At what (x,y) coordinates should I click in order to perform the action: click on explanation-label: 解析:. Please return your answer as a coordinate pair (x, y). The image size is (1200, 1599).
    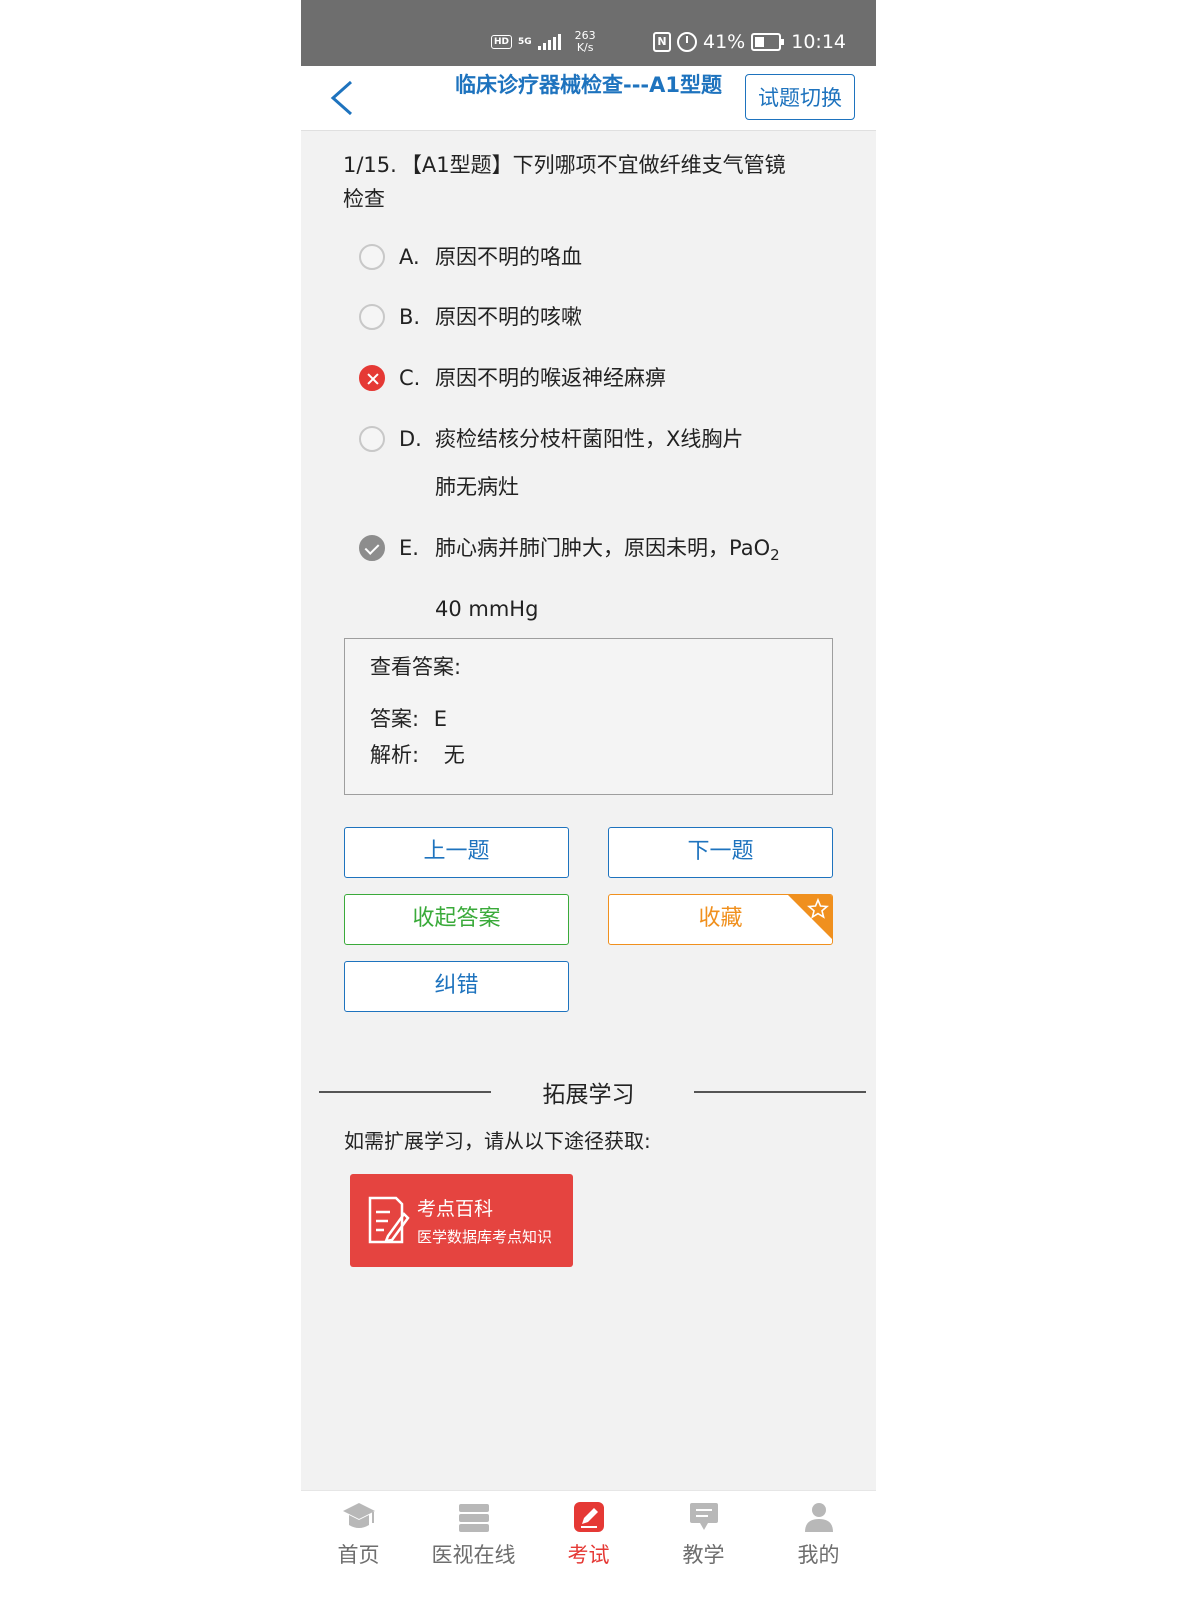
    Looking at the image, I should click on (395, 755).